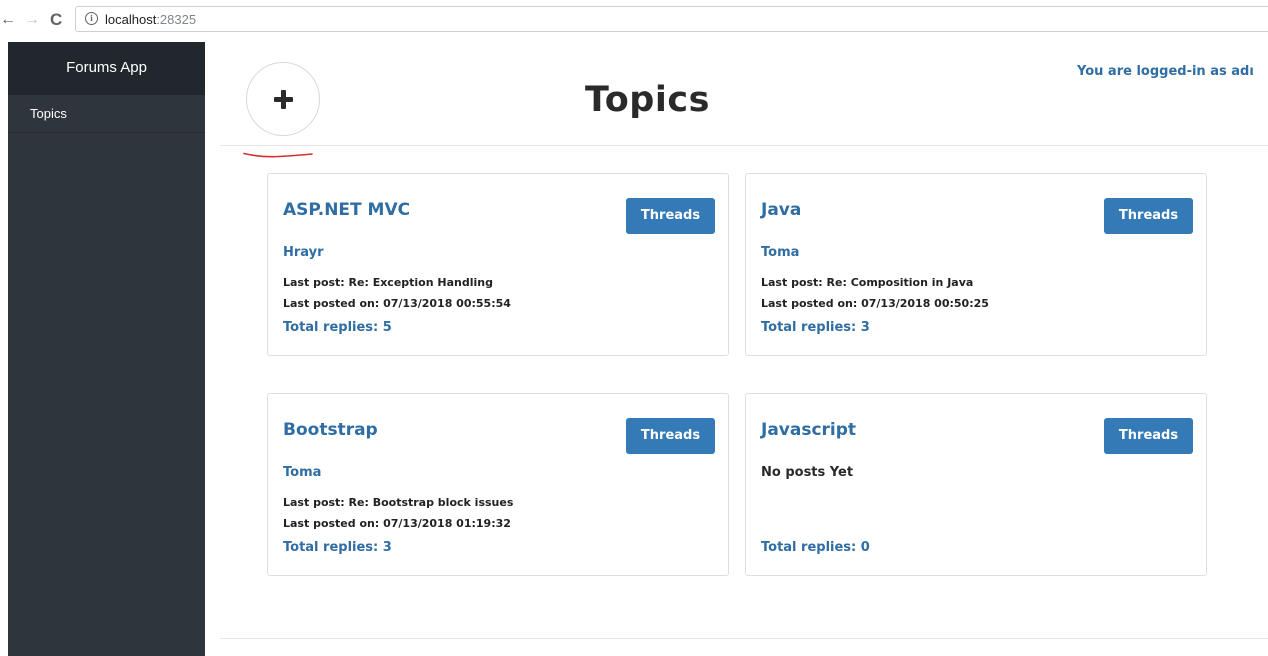 Image resolution: width=1268 pixels, height=656 pixels. What do you see at coordinates (397, 523) in the screenshot?
I see `last-posted-on: Last posted on: 07/13/2018 01:19:32` at bounding box center [397, 523].